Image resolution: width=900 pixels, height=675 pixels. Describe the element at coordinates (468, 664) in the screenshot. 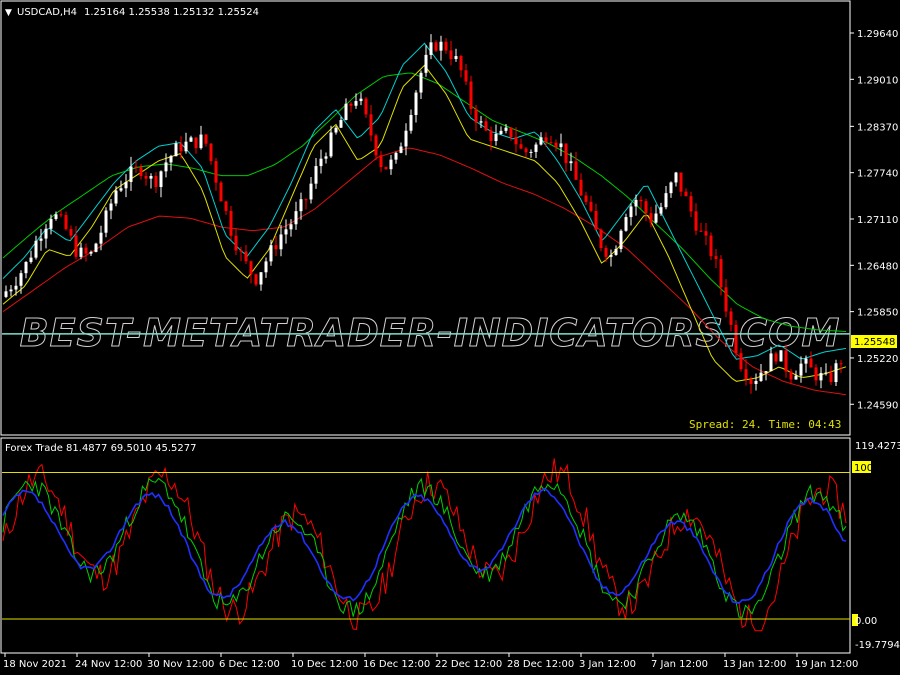

I see `time-tick-label: 22 Dec 12:00` at that location.